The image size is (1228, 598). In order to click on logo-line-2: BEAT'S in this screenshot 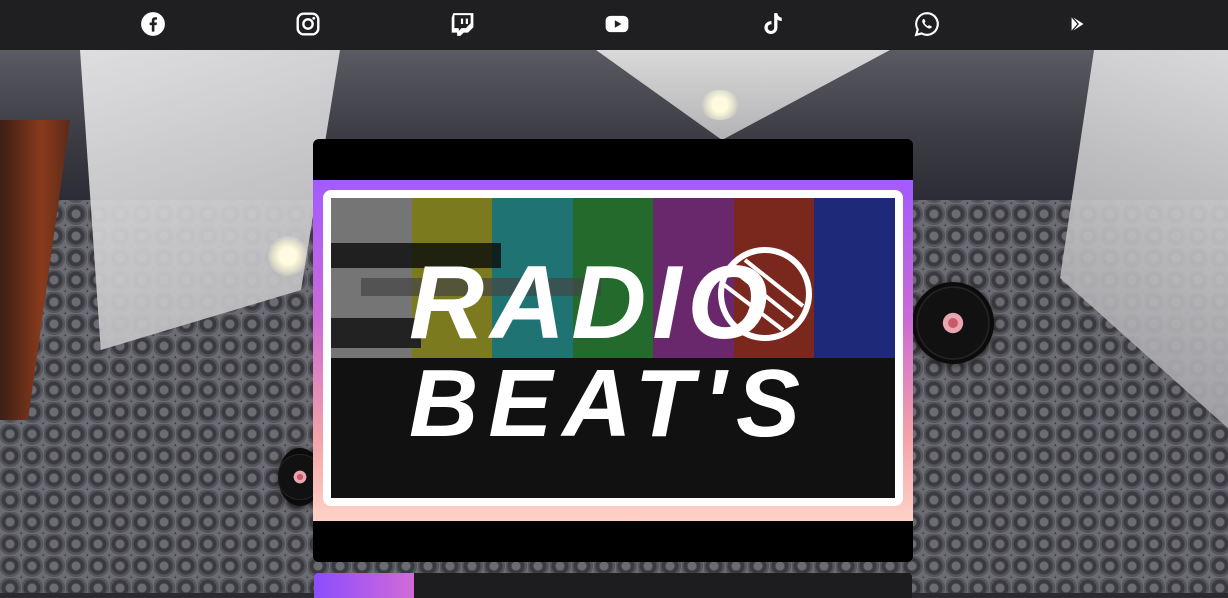, I will do `click(609, 403)`.